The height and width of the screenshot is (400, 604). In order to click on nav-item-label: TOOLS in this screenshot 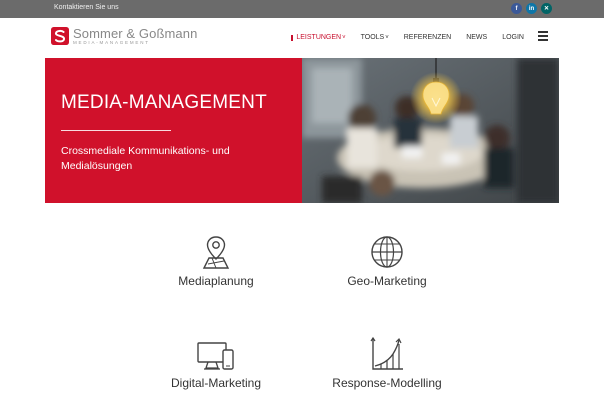, I will do `click(372, 37)`.